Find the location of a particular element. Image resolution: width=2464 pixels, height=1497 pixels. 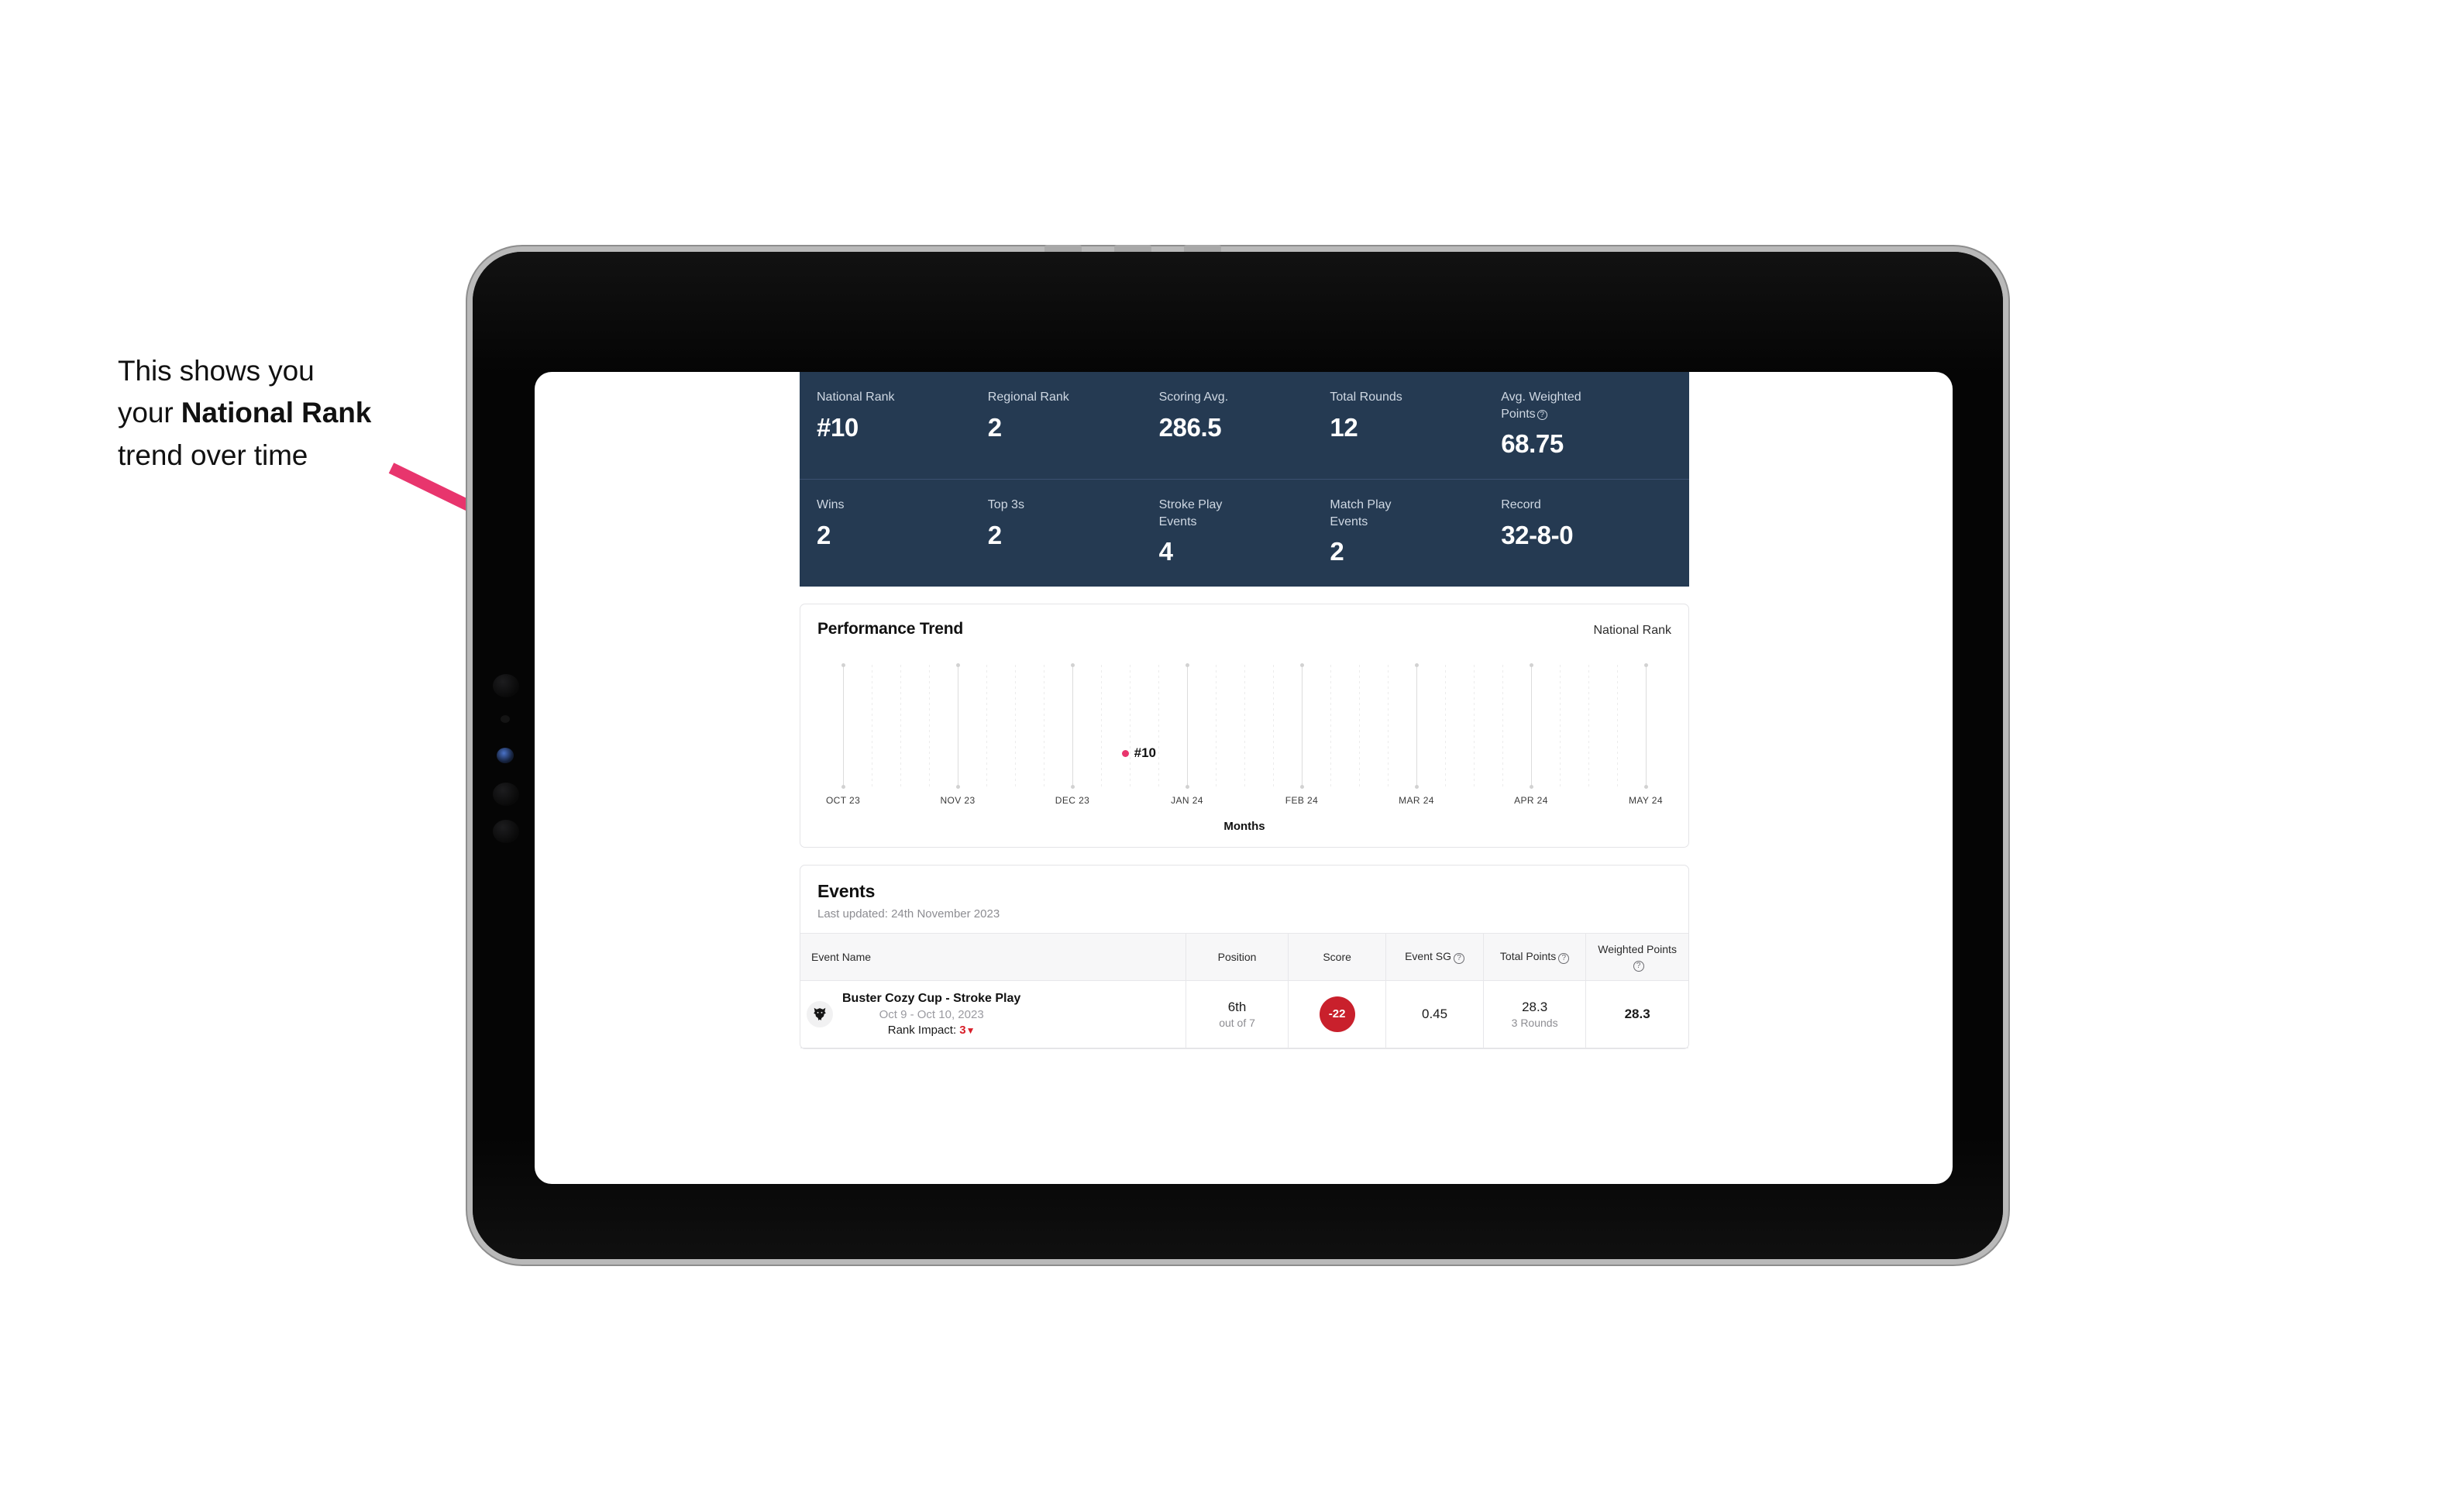

stat-match-play-events: Match Play Events 2 is located at coordinates (1415, 531).